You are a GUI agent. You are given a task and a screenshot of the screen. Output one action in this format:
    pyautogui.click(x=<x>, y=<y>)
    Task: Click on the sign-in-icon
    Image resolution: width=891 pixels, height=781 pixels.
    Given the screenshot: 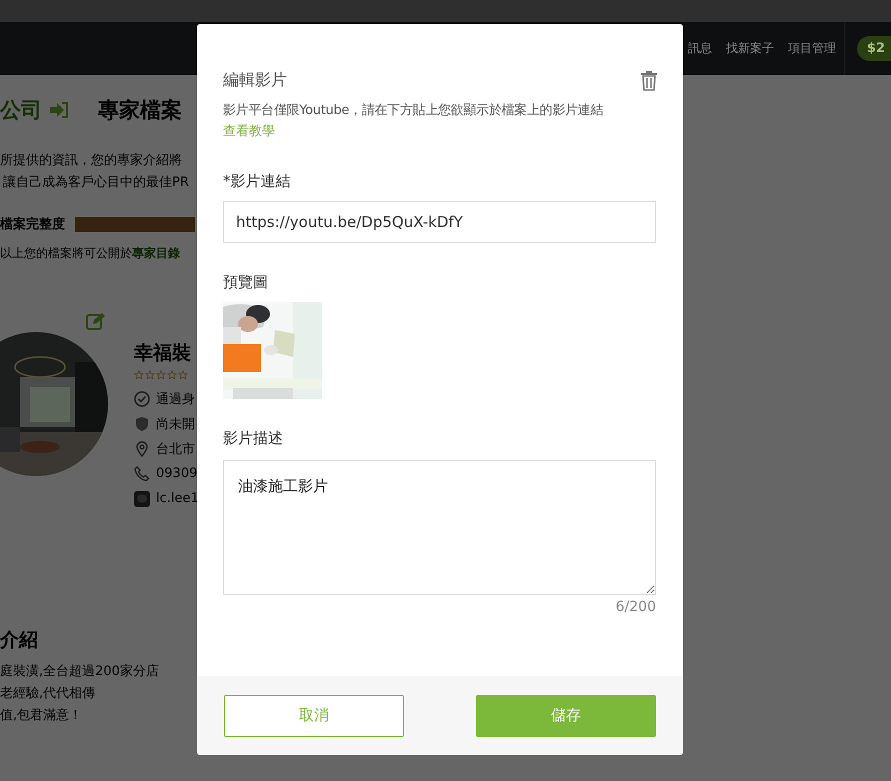 What is the action you would take?
    pyautogui.click(x=60, y=110)
    